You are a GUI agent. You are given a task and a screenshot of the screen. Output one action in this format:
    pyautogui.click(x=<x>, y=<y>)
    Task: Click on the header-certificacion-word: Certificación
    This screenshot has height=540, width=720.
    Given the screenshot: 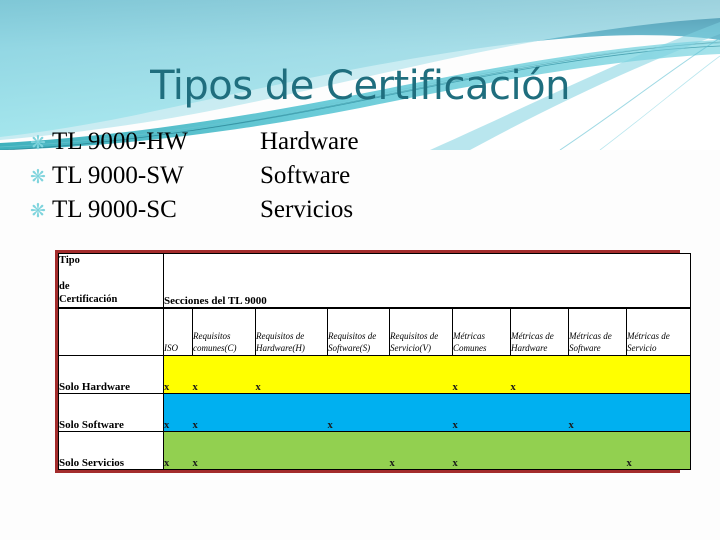 What is the action you would take?
    pyautogui.click(x=88, y=300)
    